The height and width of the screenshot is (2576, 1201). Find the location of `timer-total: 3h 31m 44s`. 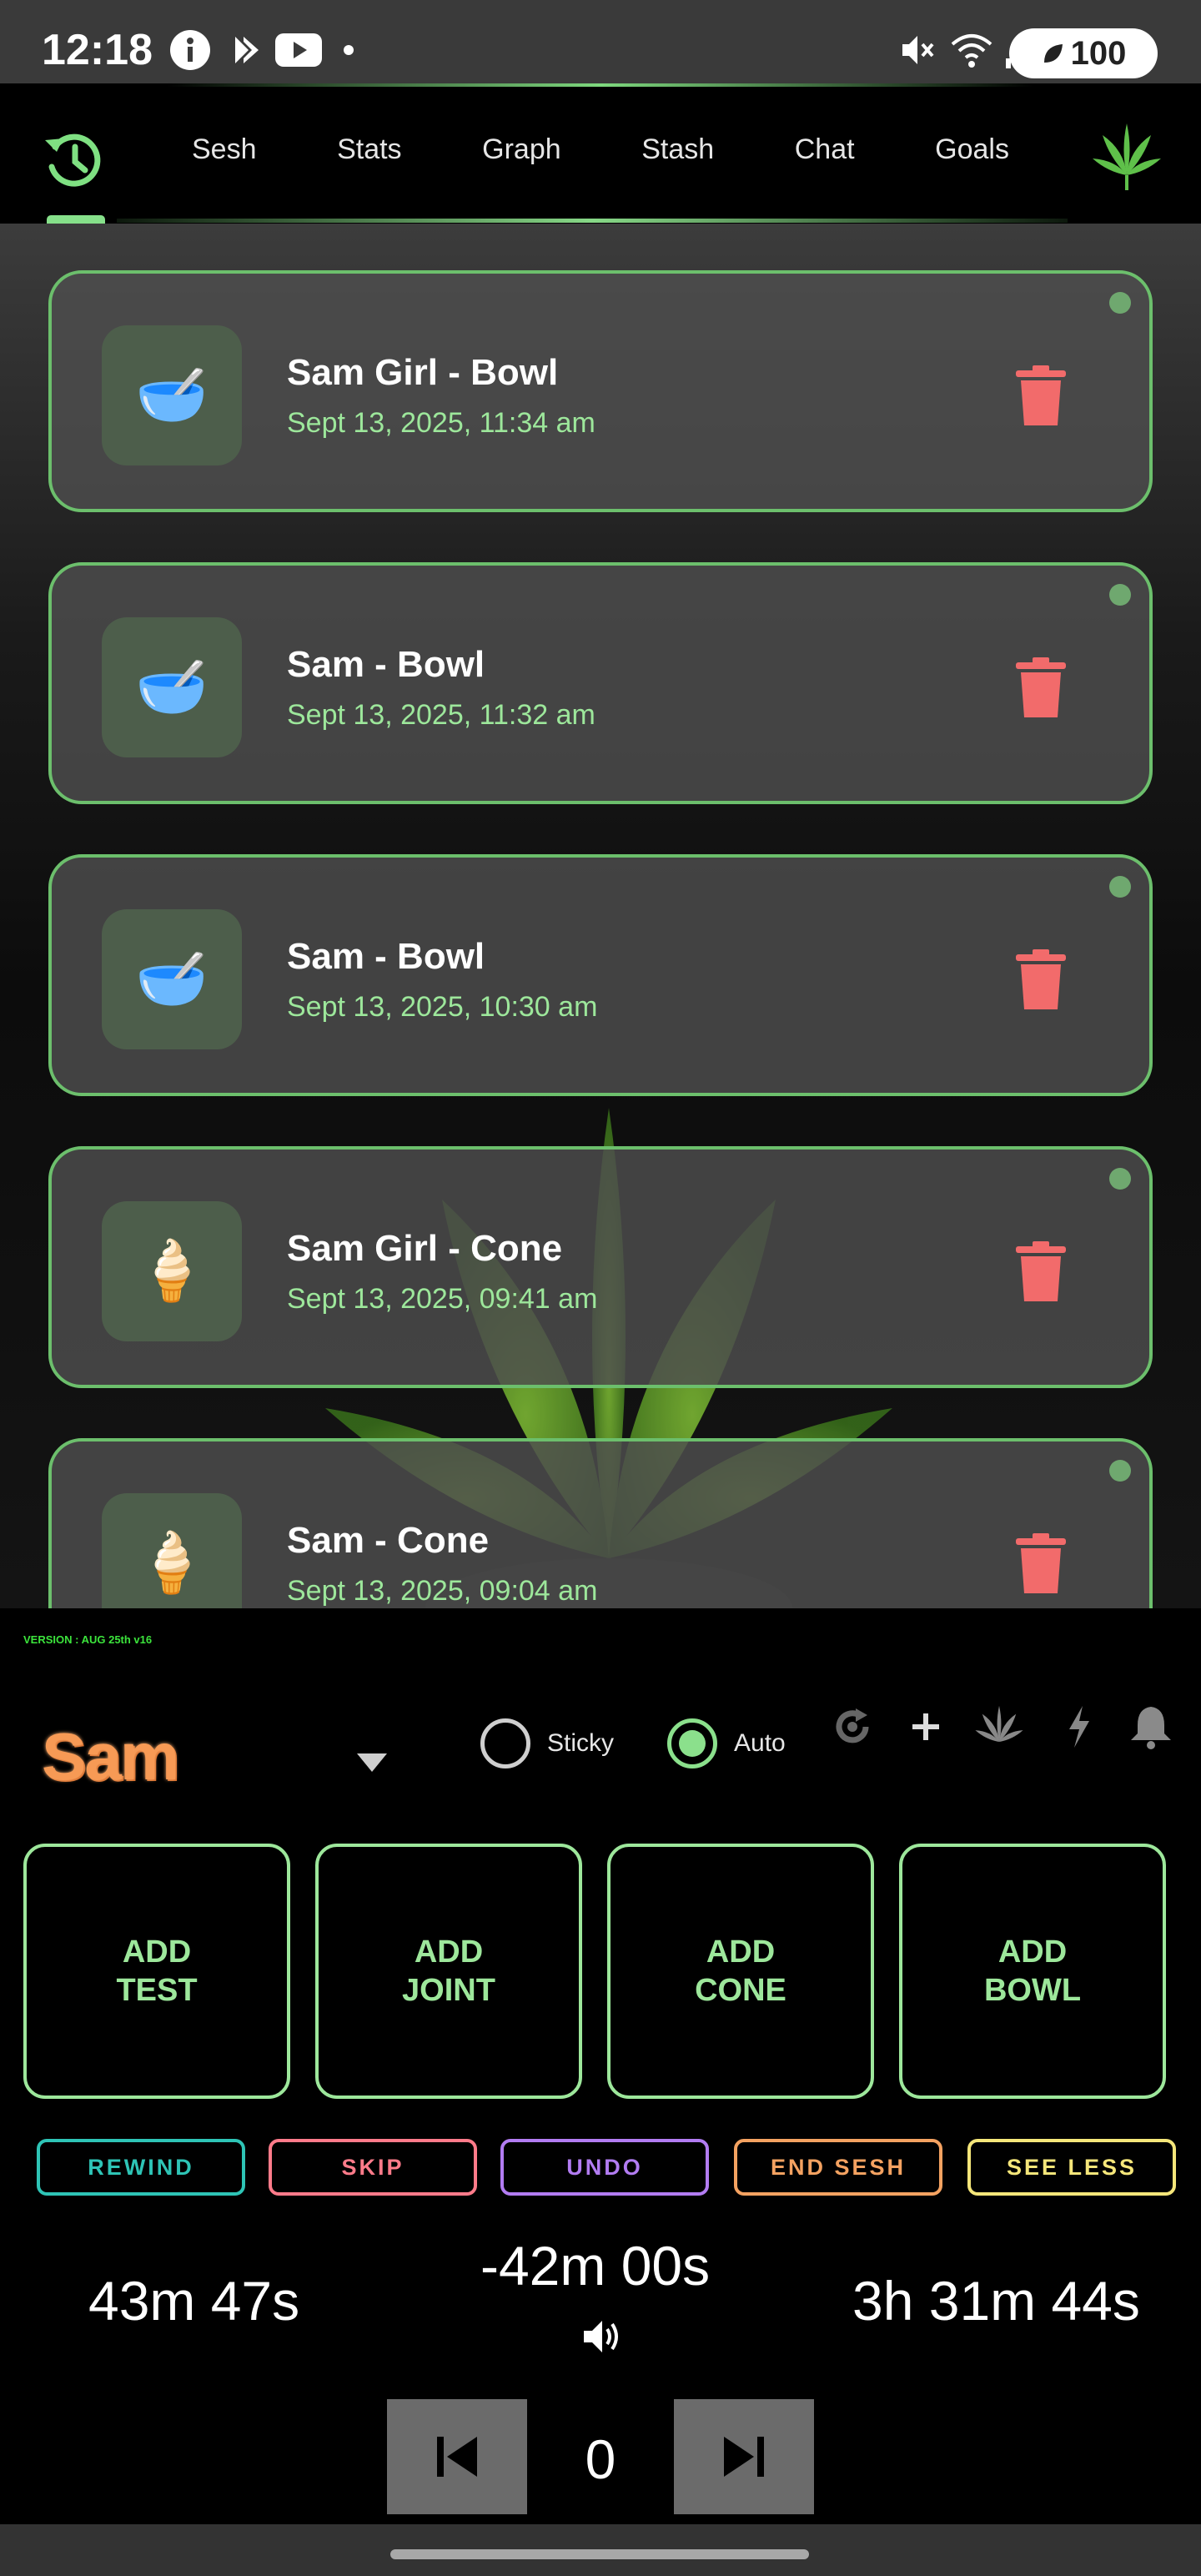

timer-total: 3h 31m 44s is located at coordinates (996, 2301).